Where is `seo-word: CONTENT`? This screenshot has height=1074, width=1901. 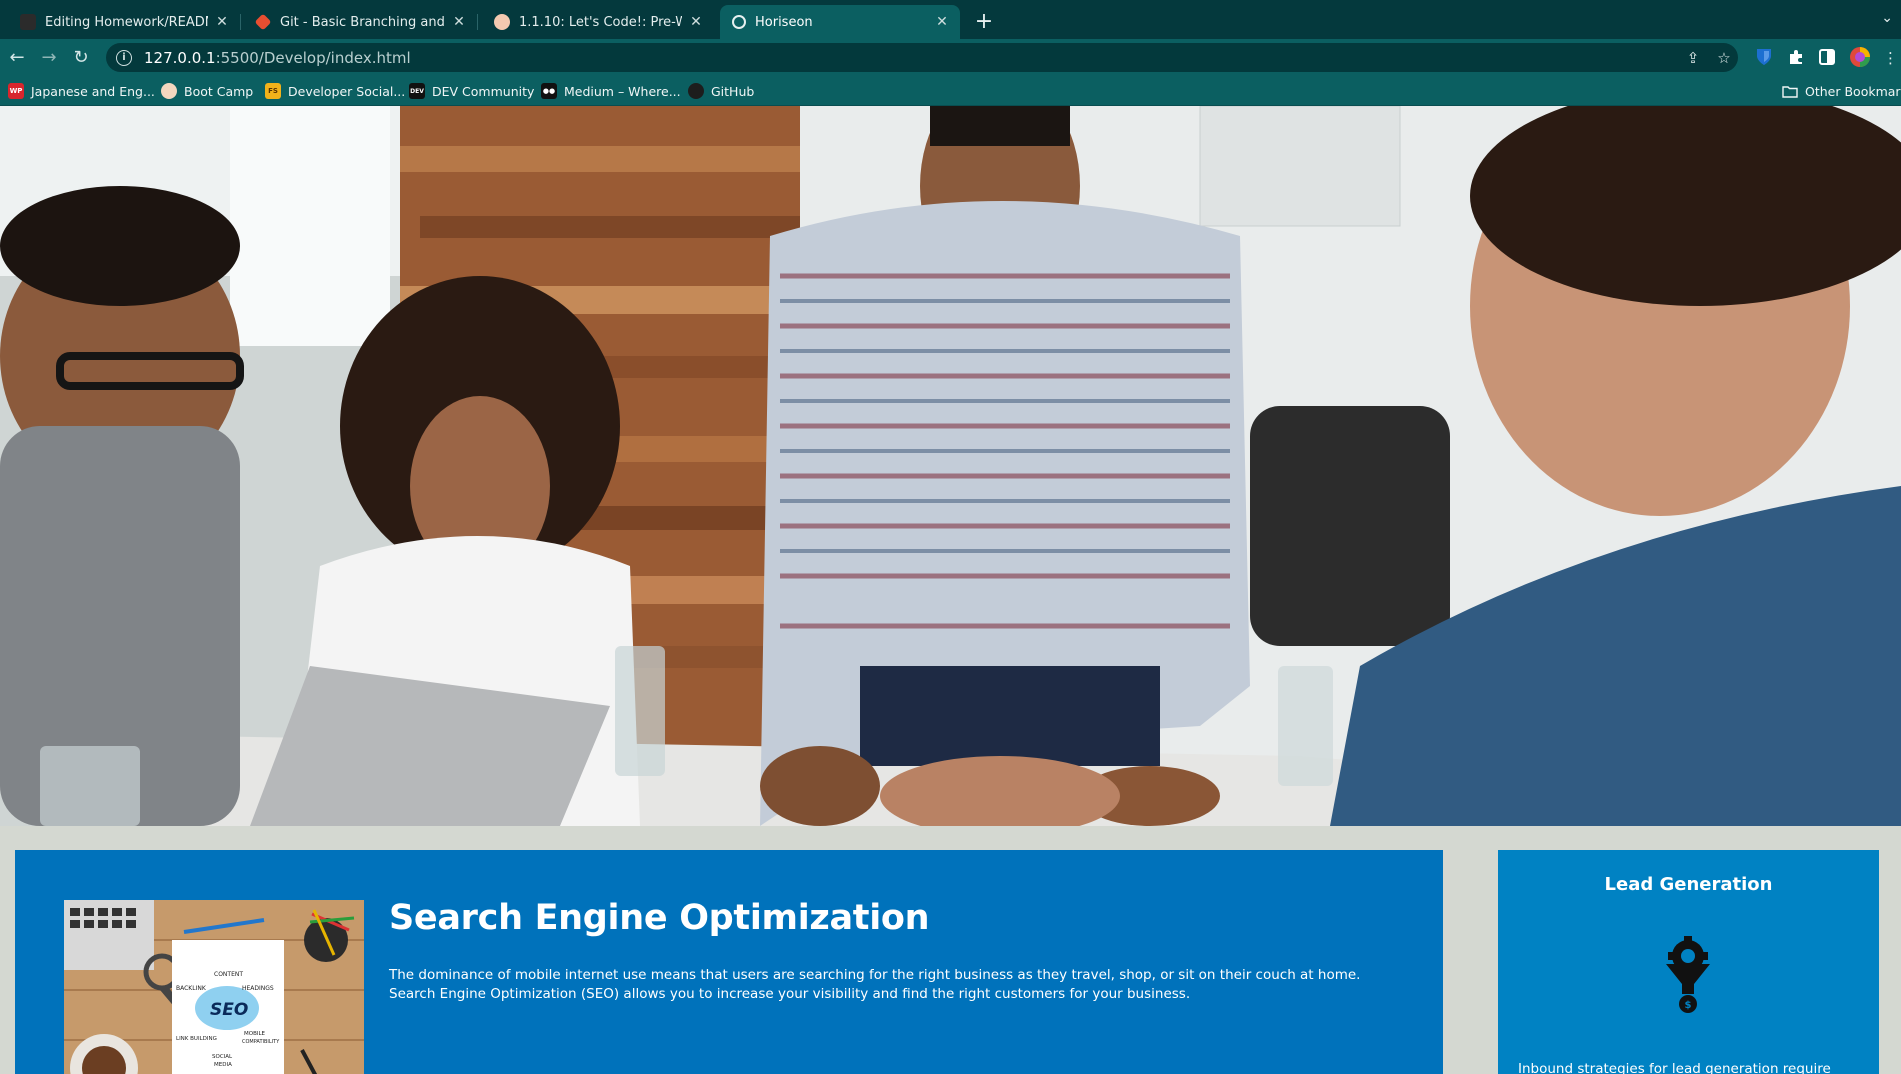
seo-word: CONTENT is located at coordinates (228, 974).